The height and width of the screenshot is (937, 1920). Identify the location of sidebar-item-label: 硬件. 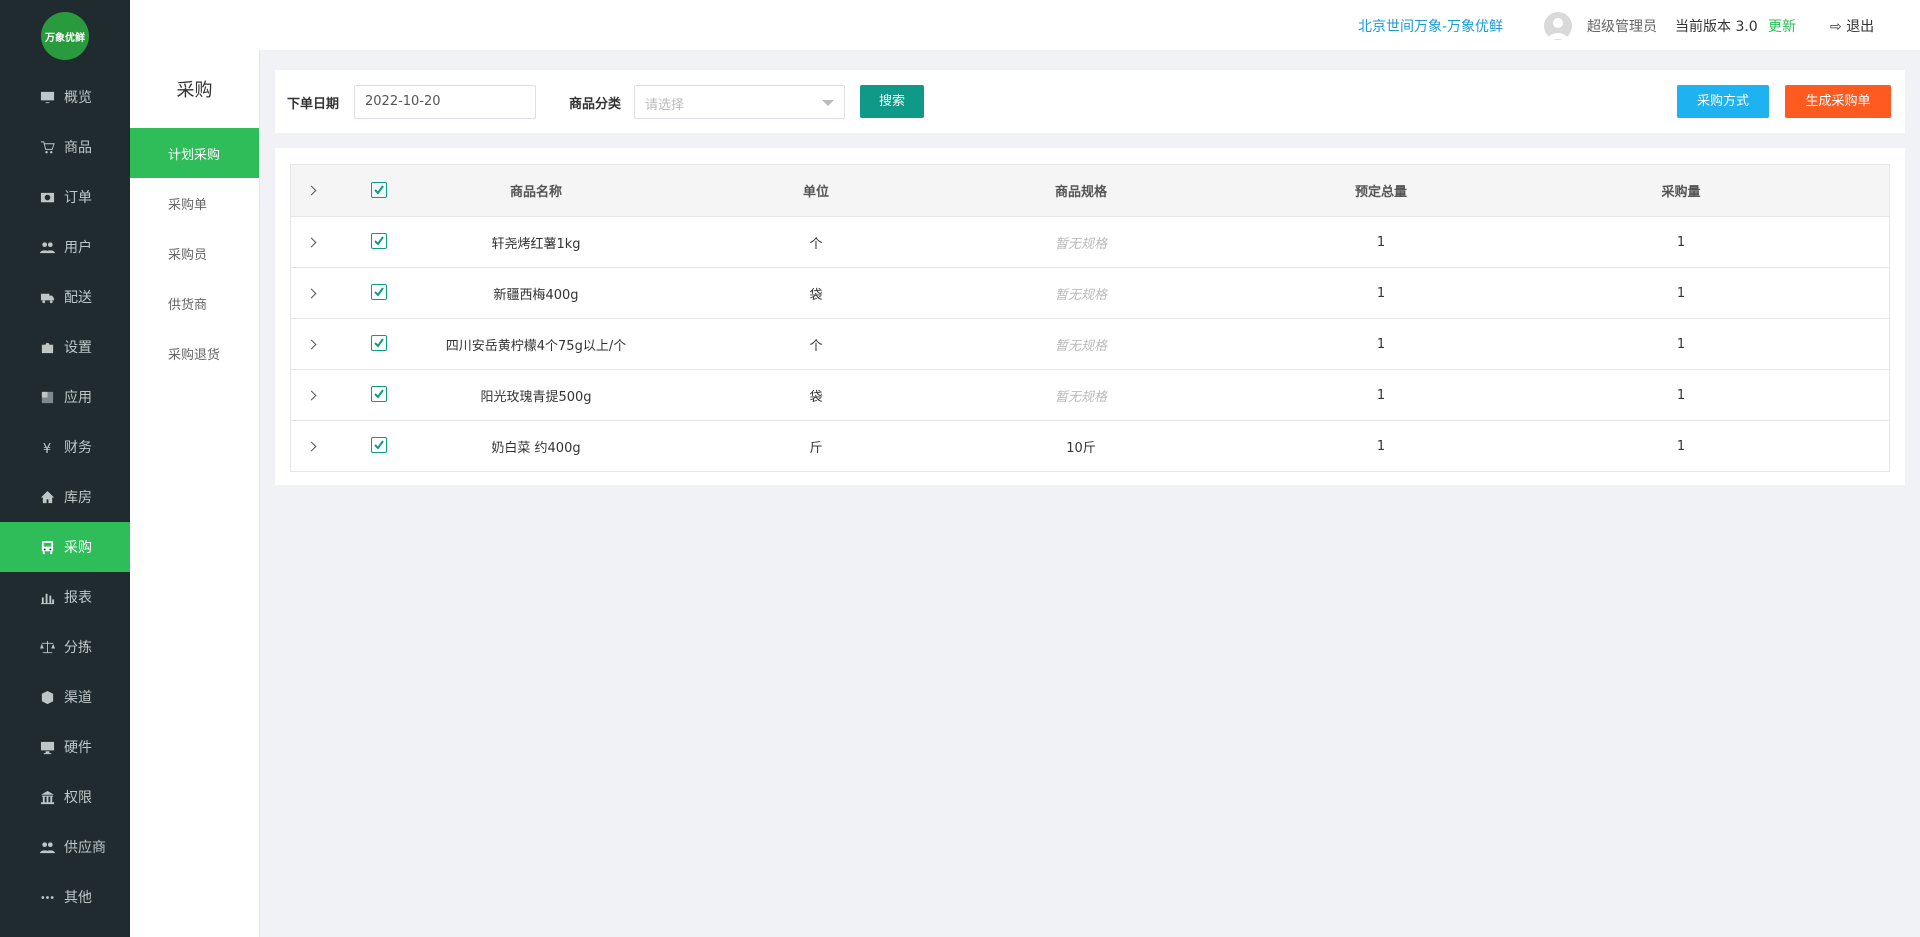
(78, 748).